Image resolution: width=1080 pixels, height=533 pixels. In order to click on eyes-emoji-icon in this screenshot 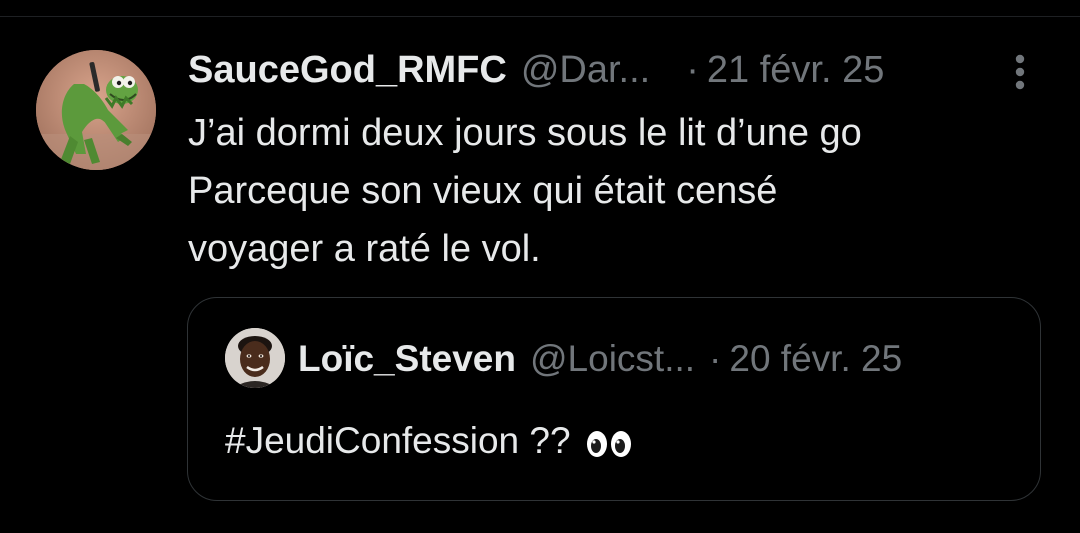, I will do `click(610, 441)`.